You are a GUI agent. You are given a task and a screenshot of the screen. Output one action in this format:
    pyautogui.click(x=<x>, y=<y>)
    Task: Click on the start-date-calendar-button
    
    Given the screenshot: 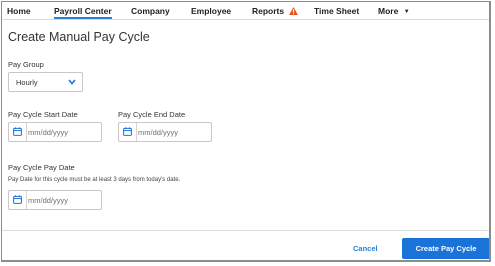 What is the action you would take?
    pyautogui.click(x=18, y=132)
    